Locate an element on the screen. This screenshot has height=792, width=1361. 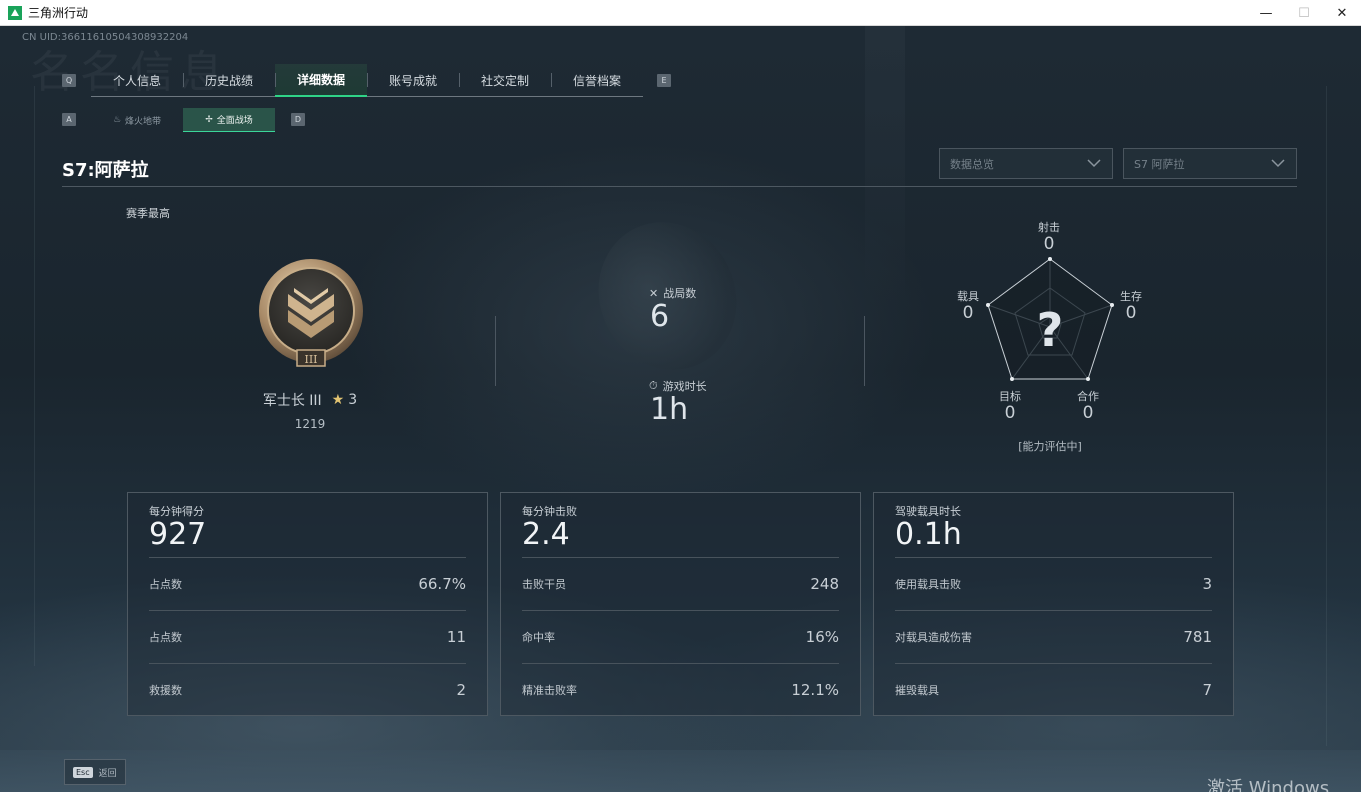
card-row: 精准击败率 12.1% is located at coordinates (680, 689).